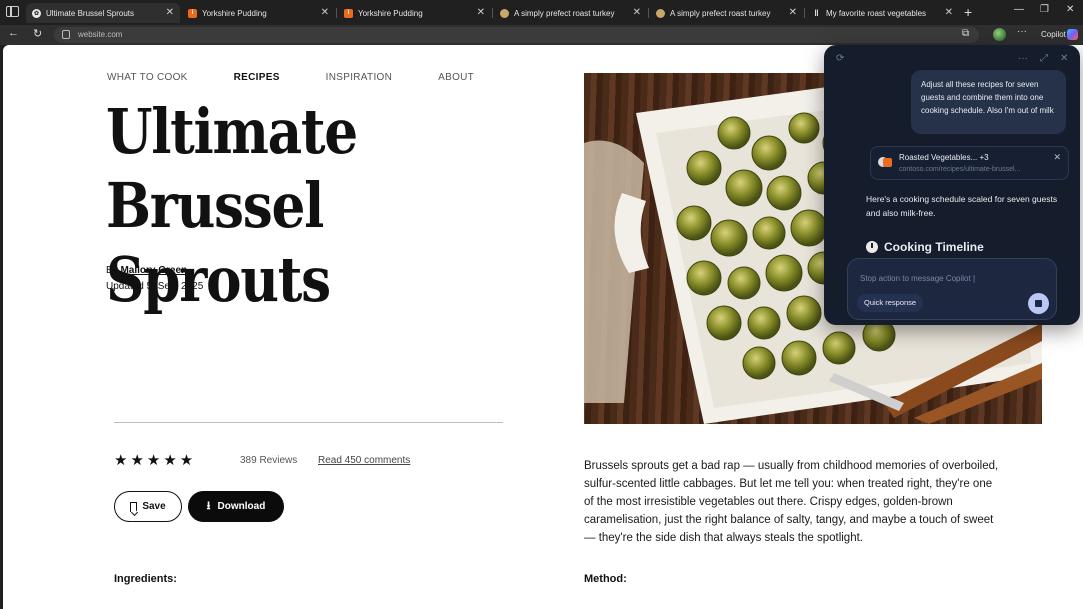 The height and width of the screenshot is (609, 1083). I want to click on attached-favicons-icon, so click(885, 163).